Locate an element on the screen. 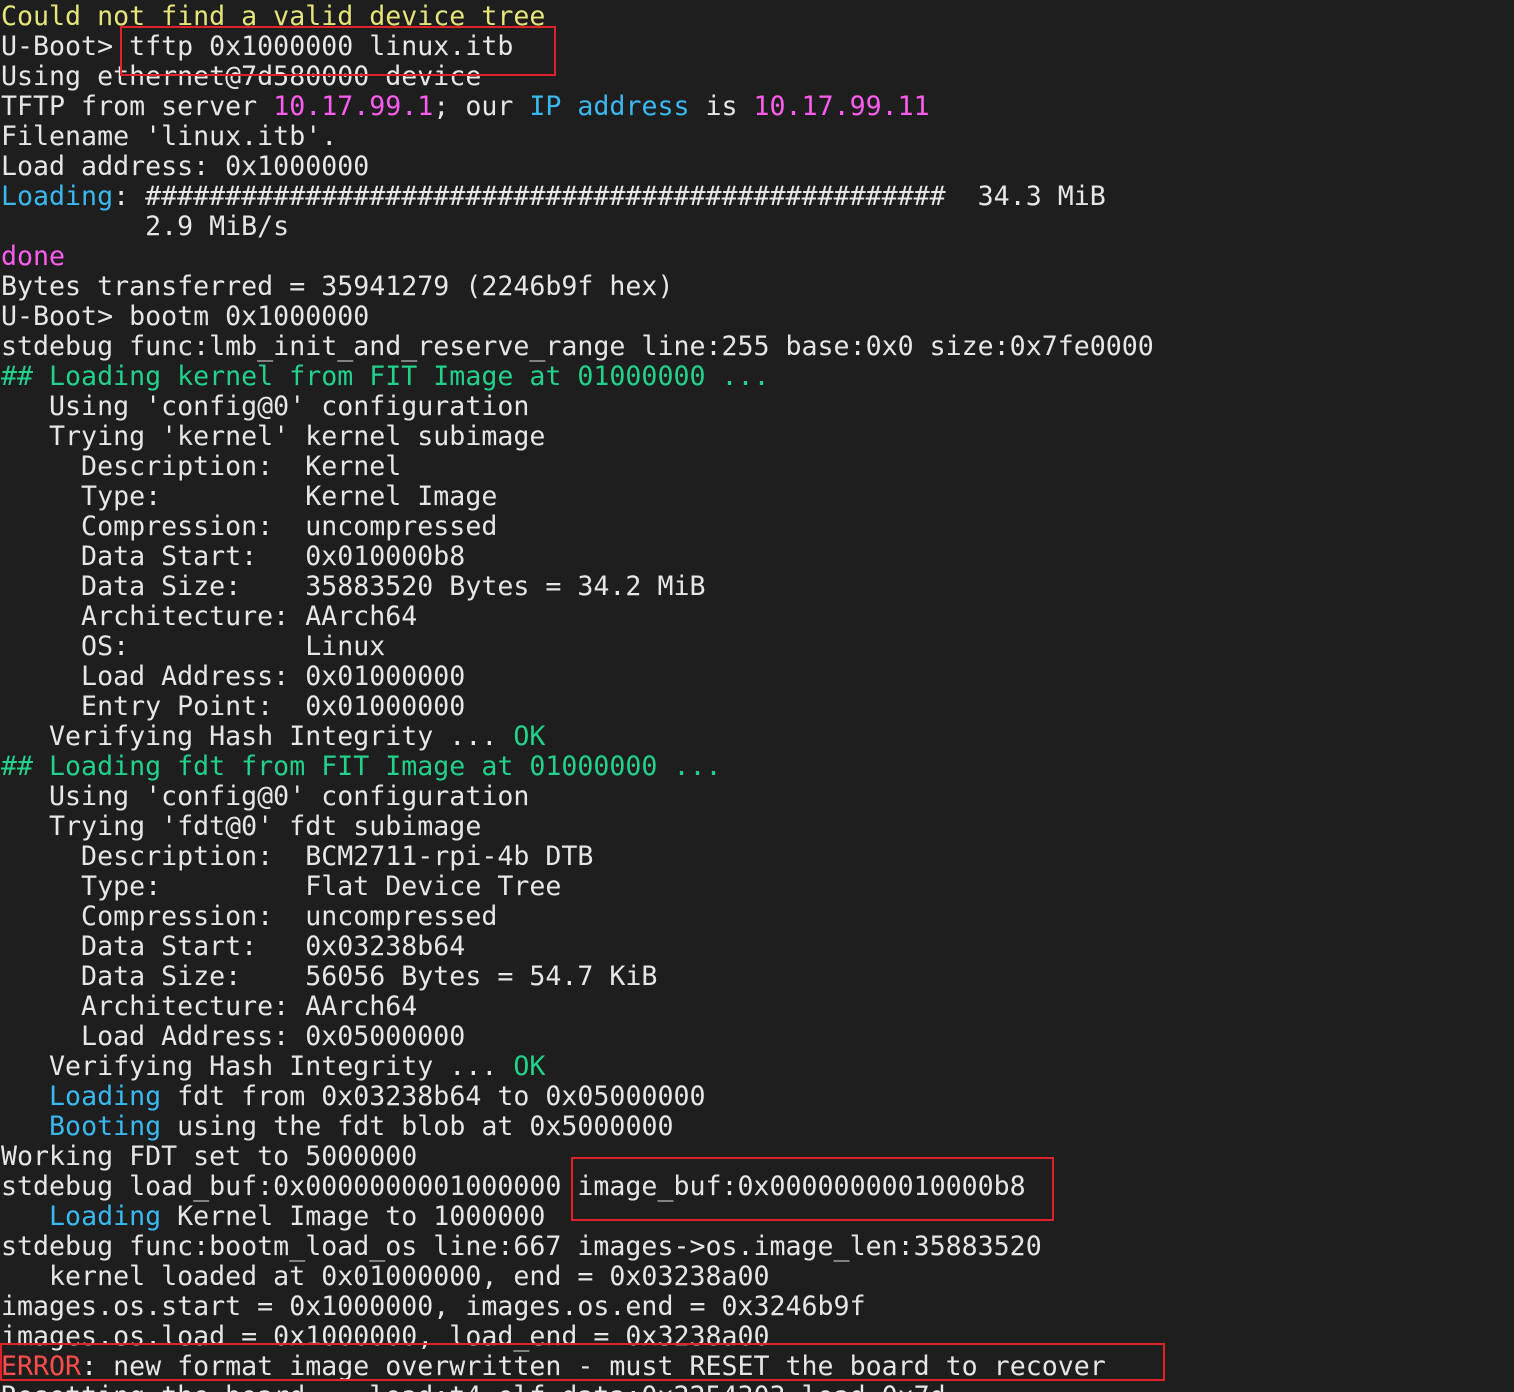 This screenshot has height=1392, width=1514. terminal-line: U-Boot> tftp 0x1000000 linux.itb is located at coordinates (577, 47).